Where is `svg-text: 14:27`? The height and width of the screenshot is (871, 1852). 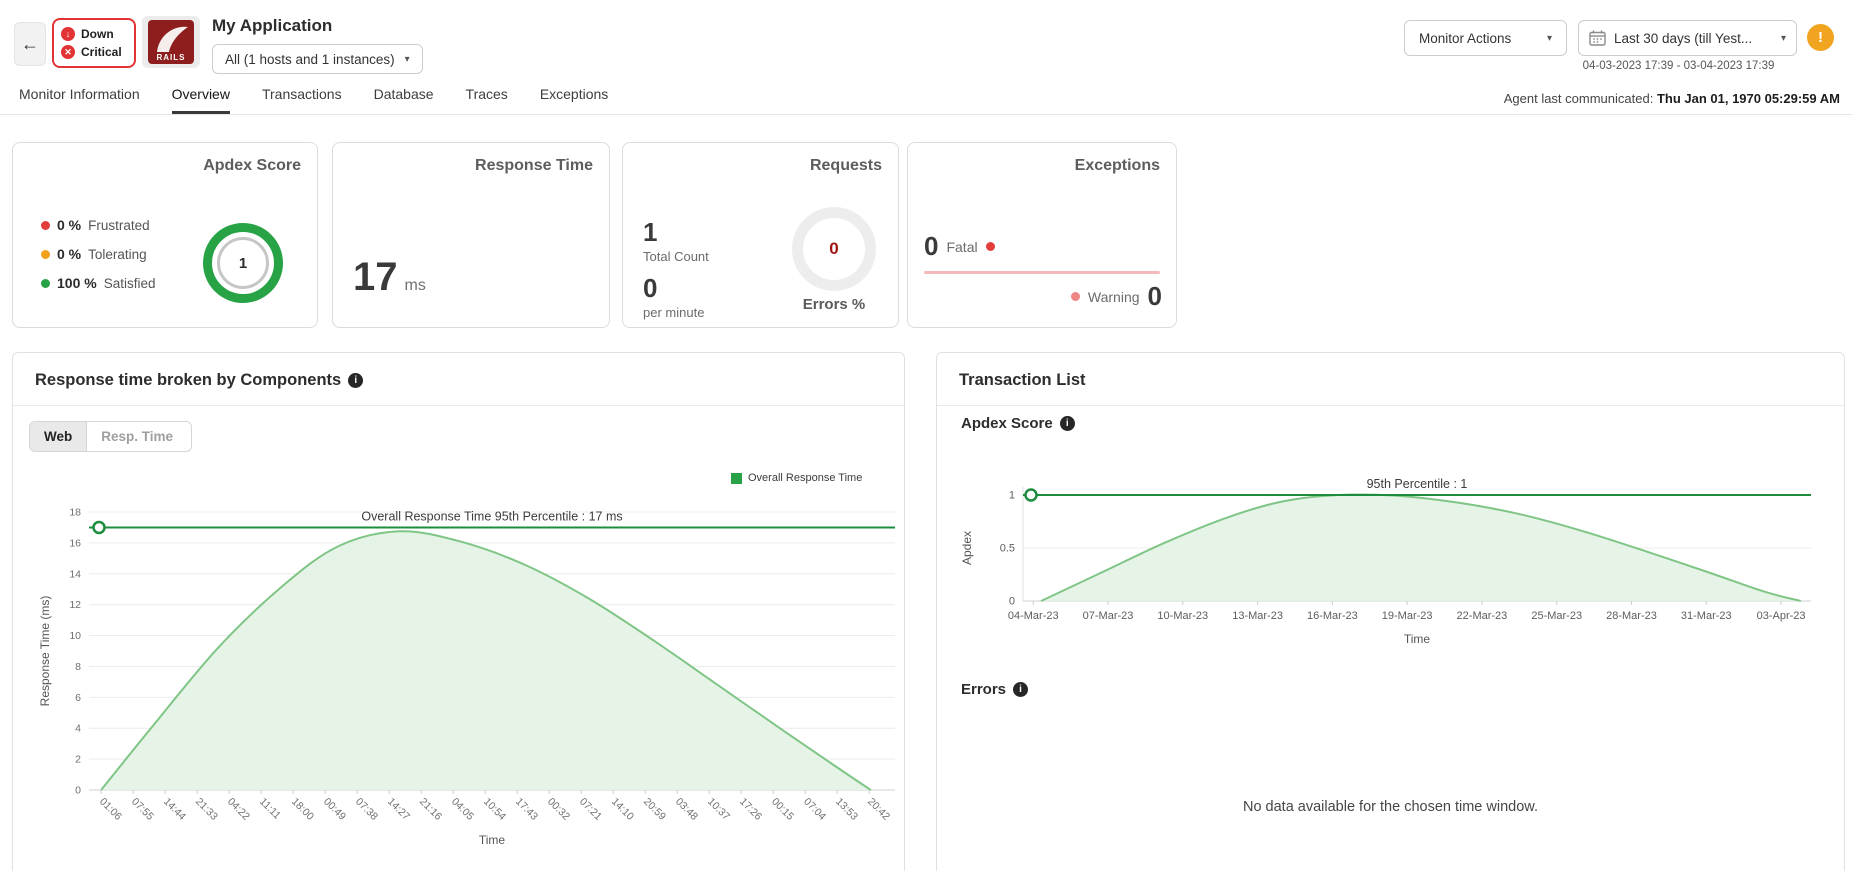
svg-text: 14:27 is located at coordinates (398, 809).